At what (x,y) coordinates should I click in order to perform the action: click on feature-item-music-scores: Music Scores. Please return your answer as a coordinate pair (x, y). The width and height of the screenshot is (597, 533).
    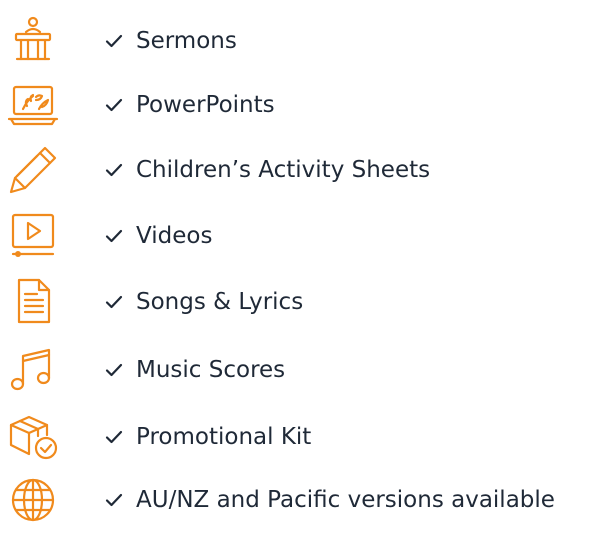
    Looking at the image, I should click on (298, 370).